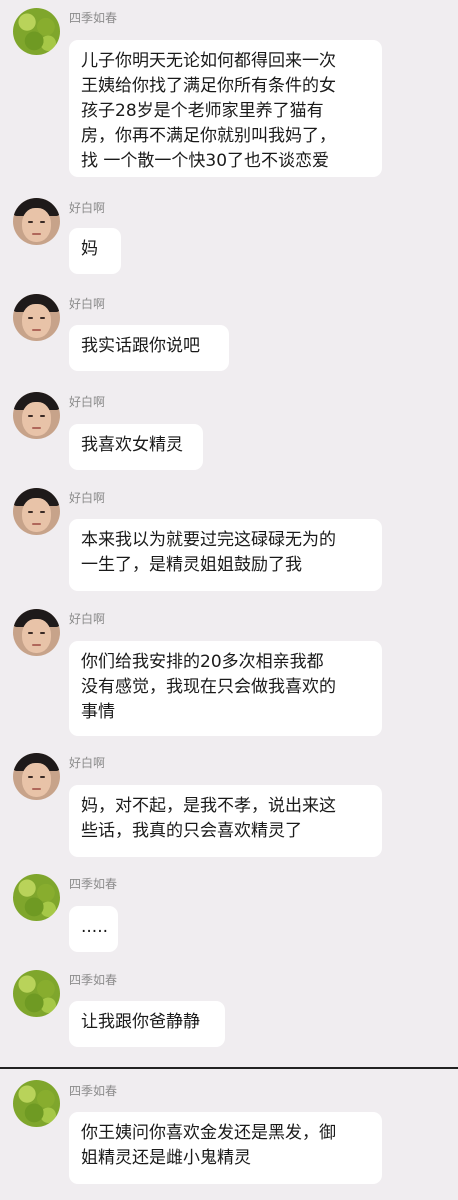  I want to click on screenshot-divider, so click(229, 1068).